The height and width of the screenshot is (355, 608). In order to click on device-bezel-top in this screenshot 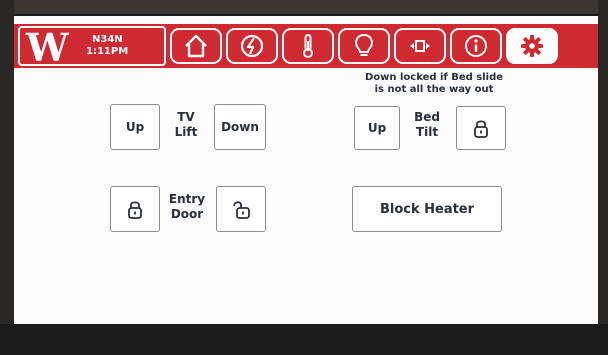, I will do `click(304, 7)`.